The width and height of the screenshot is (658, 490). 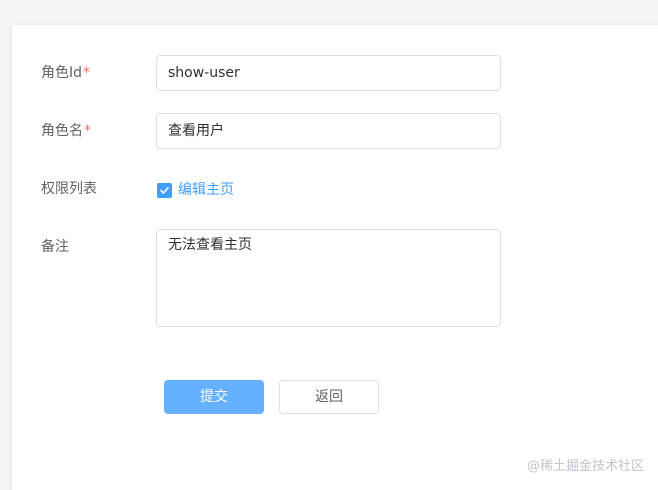 I want to click on watermark: @稀土掘金技术社区, so click(x=585, y=466).